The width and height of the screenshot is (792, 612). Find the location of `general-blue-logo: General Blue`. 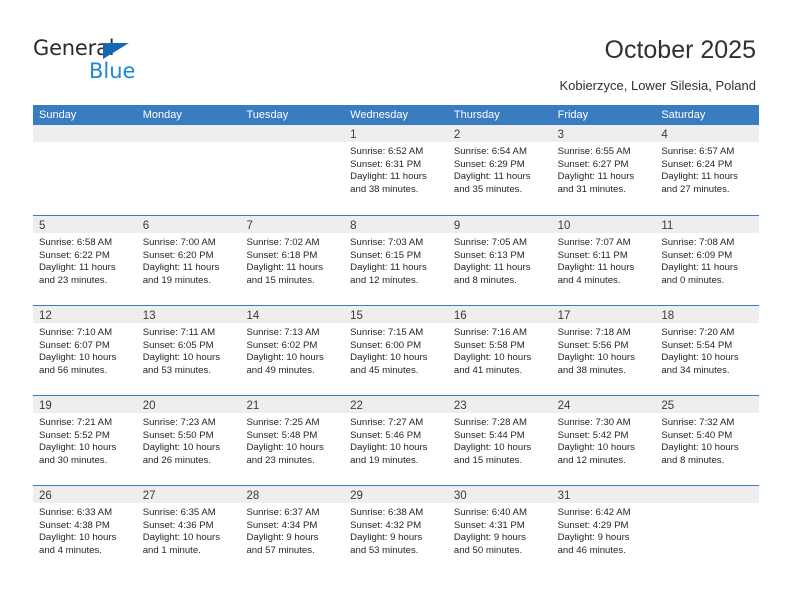

general-blue-logo: General Blue is located at coordinates (103, 62).